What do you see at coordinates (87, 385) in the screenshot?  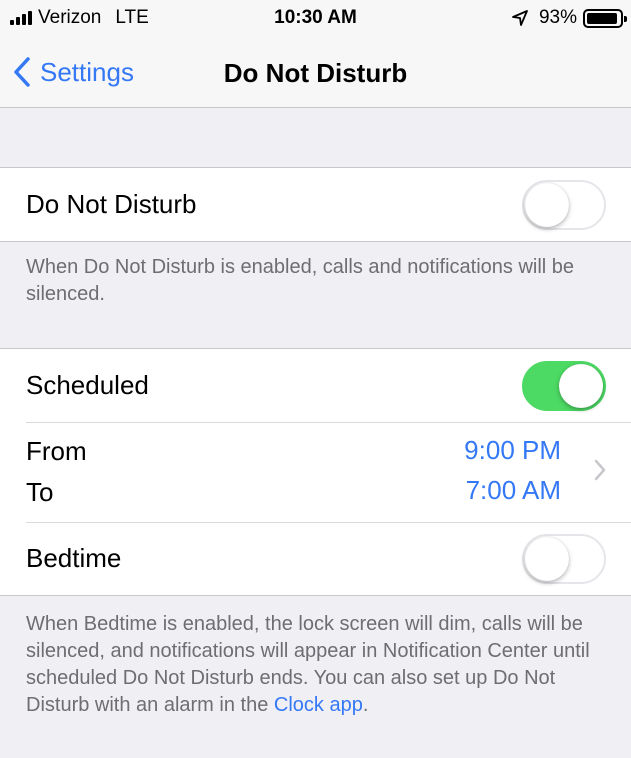 I see `scheduled-label: Scheduled` at bounding box center [87, 385].